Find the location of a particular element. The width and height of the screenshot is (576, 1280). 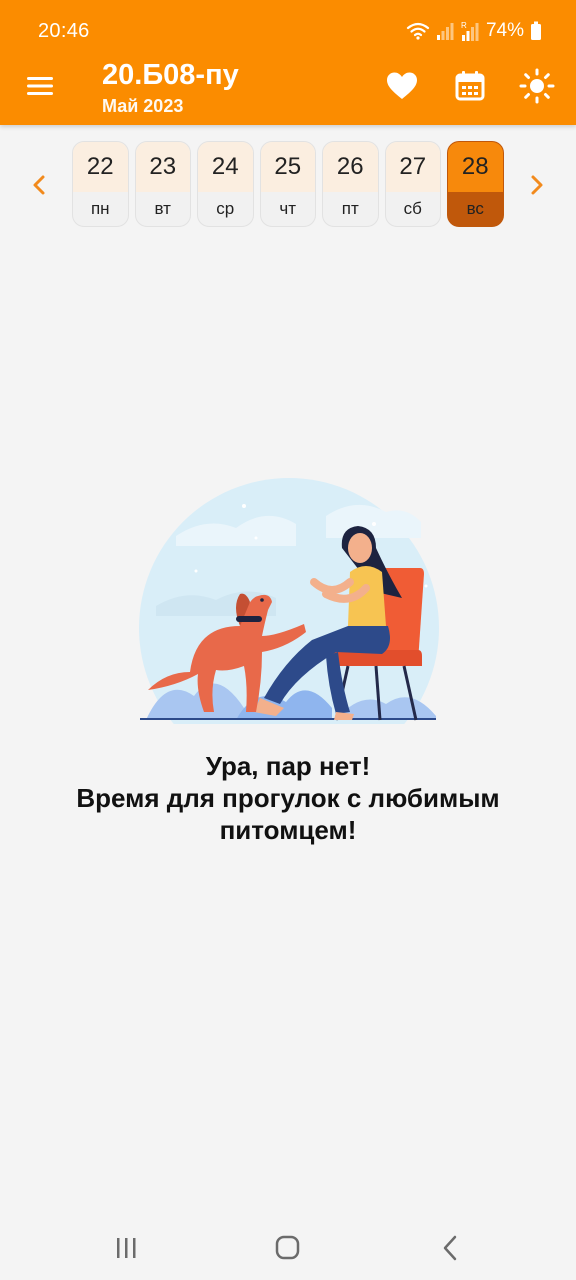

calendar-icon is located at coordinates (470, 86).